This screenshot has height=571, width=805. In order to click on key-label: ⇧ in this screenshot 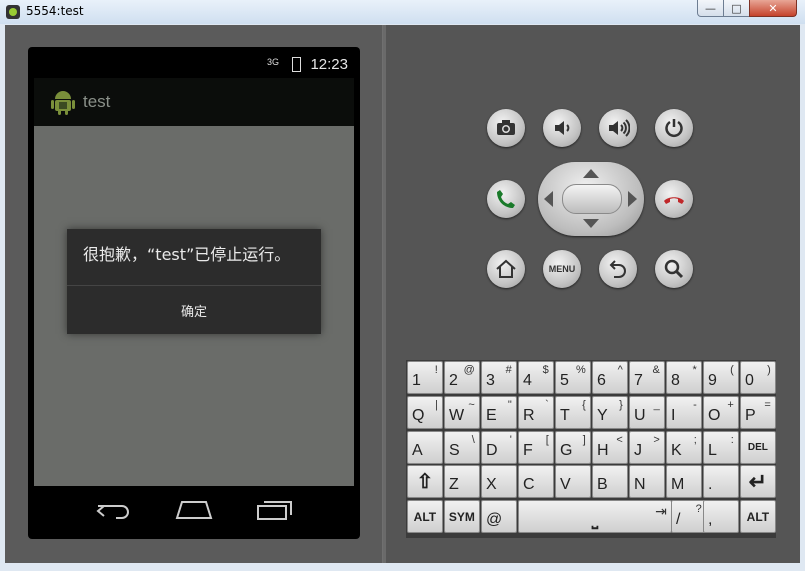, I will do `click(425, 482)`.